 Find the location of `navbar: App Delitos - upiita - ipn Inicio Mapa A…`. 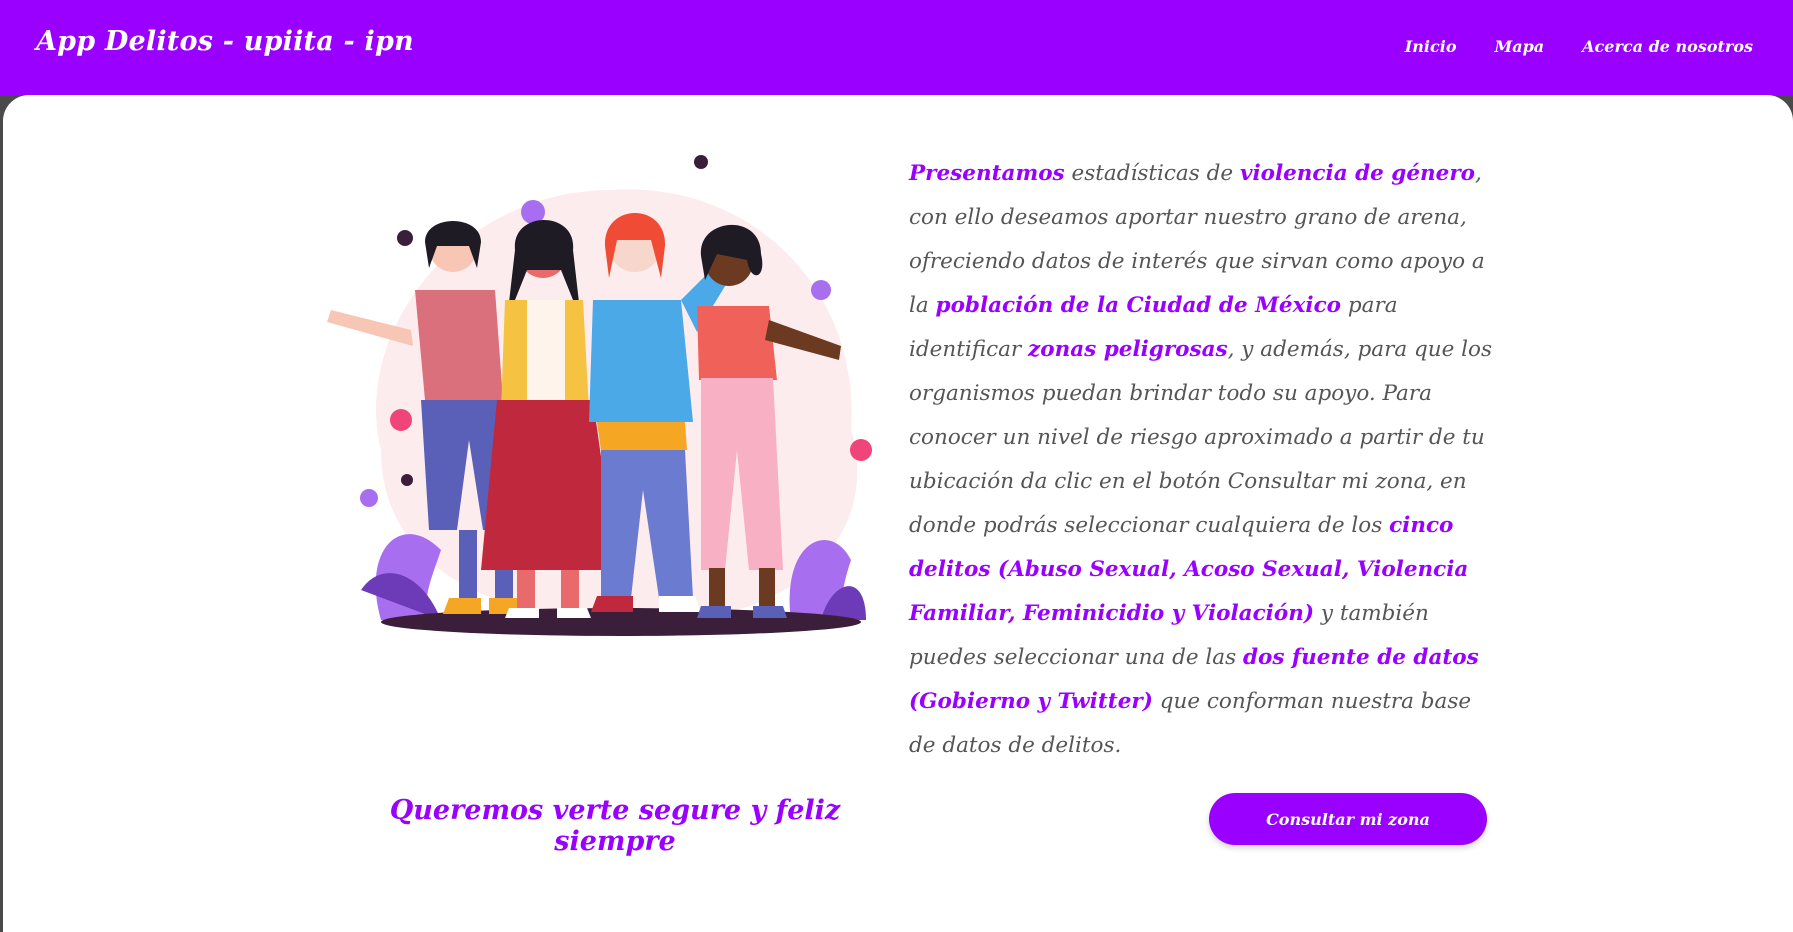

navbar: App Delitos - upiita - ipn Inicio Mapa A… is located at coordinates (896, 47).